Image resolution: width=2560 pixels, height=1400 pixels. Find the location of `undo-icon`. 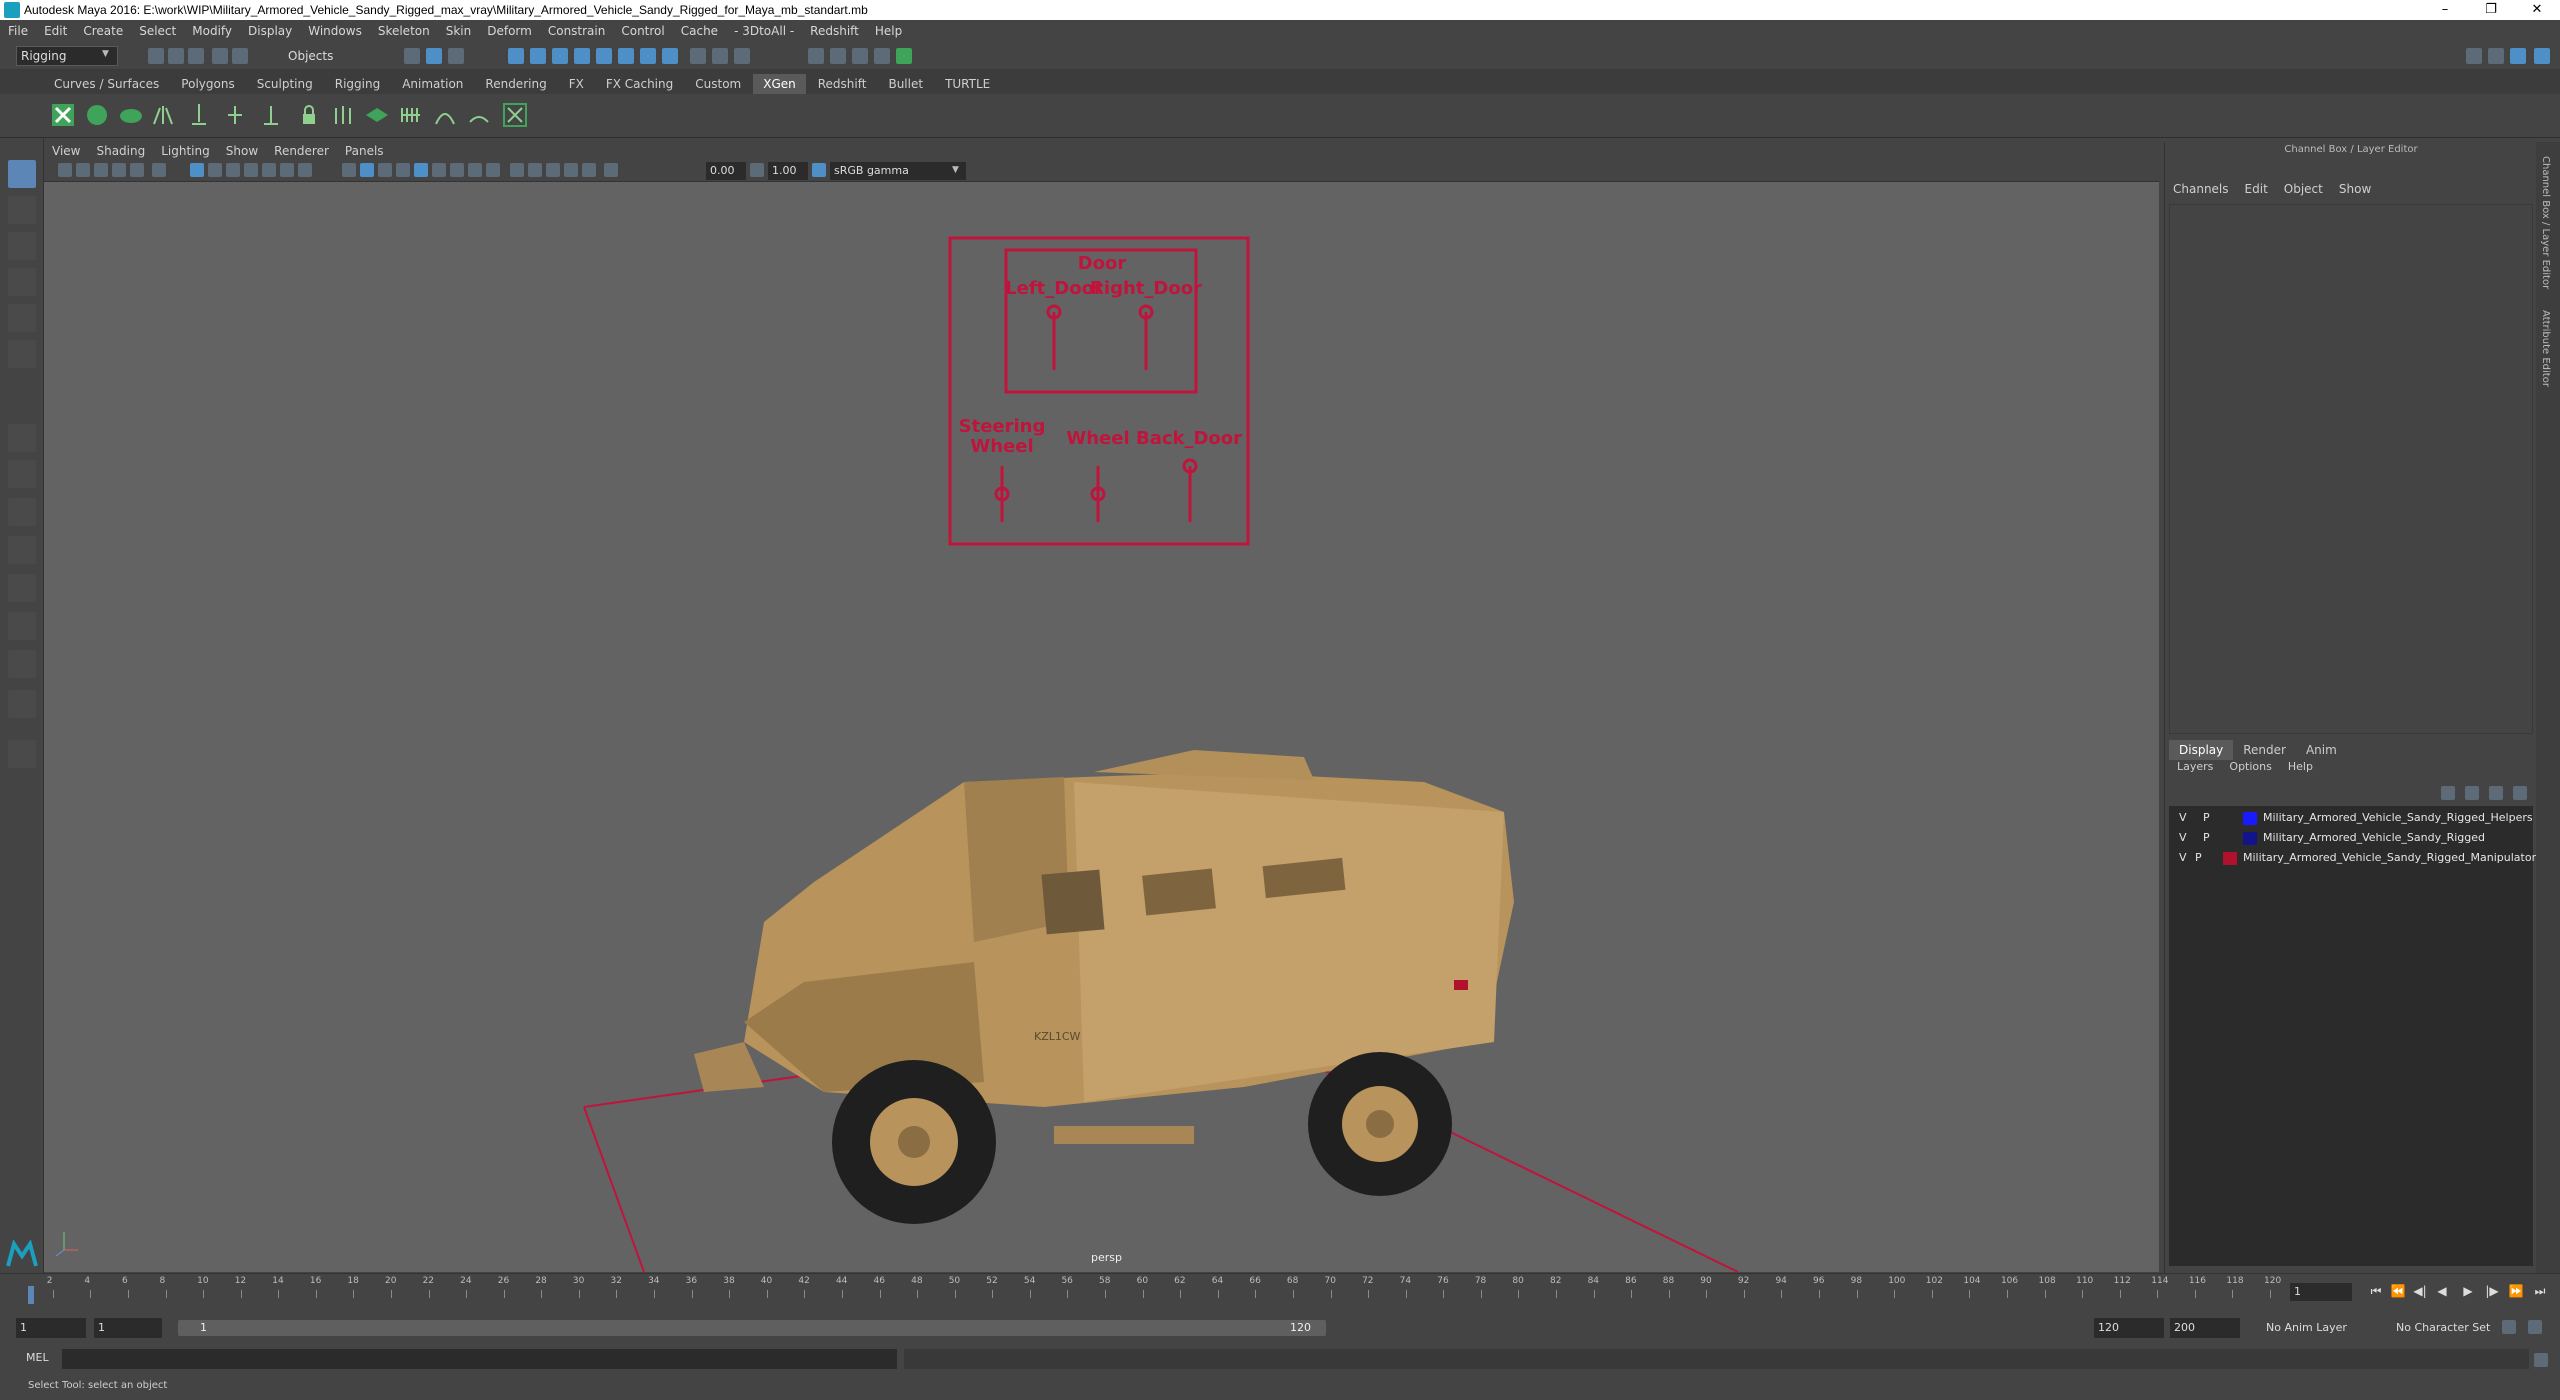

undo-icon is located at coordinates (220, 56).